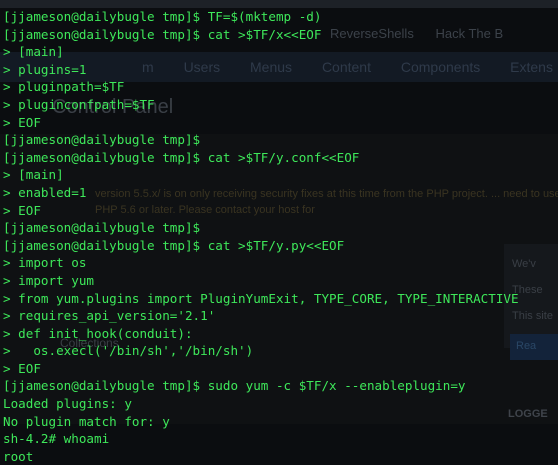 Image resolution: width=558 pixels, height=465 pixels. What do you see at coordinates (67, 404) in the screenshot?
I see `output-text: Loaded plugins: y` at bounding box center [67, 404].